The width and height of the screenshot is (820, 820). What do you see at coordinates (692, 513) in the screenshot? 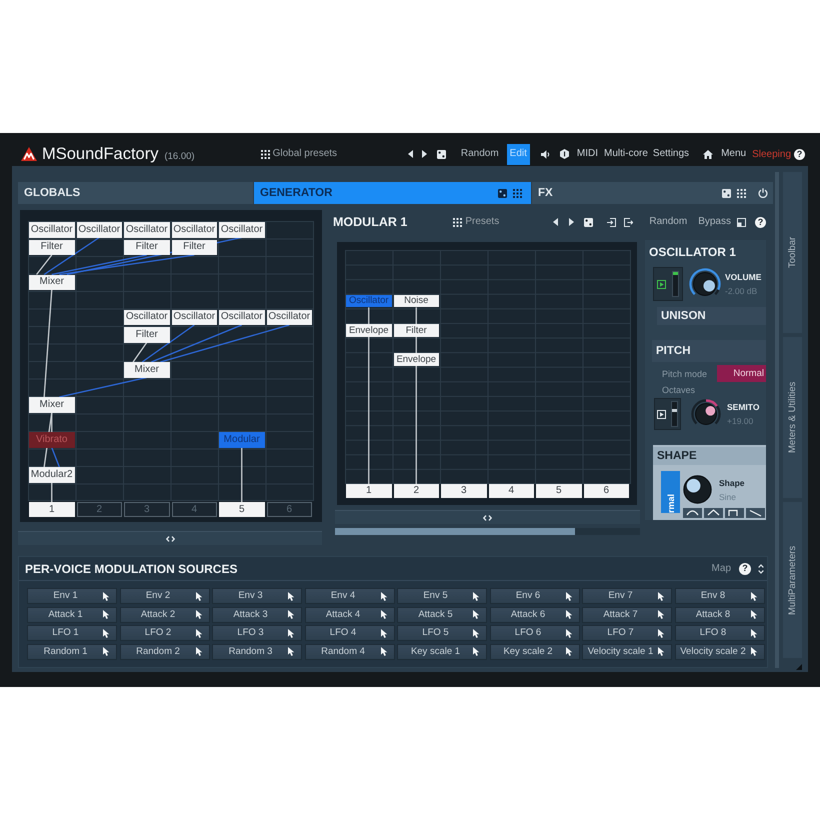
I see `sine-wave-icon` at bounding box center [692, 513].